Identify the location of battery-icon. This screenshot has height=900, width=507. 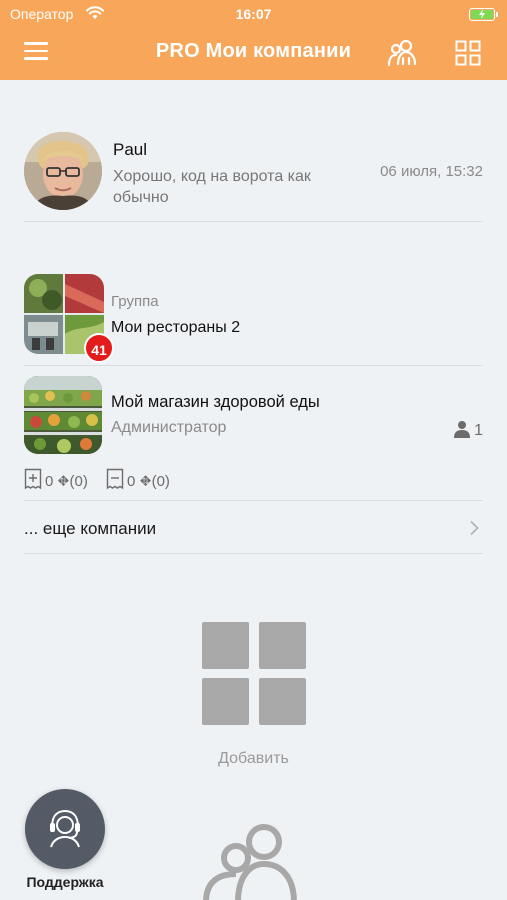
(483, 14).